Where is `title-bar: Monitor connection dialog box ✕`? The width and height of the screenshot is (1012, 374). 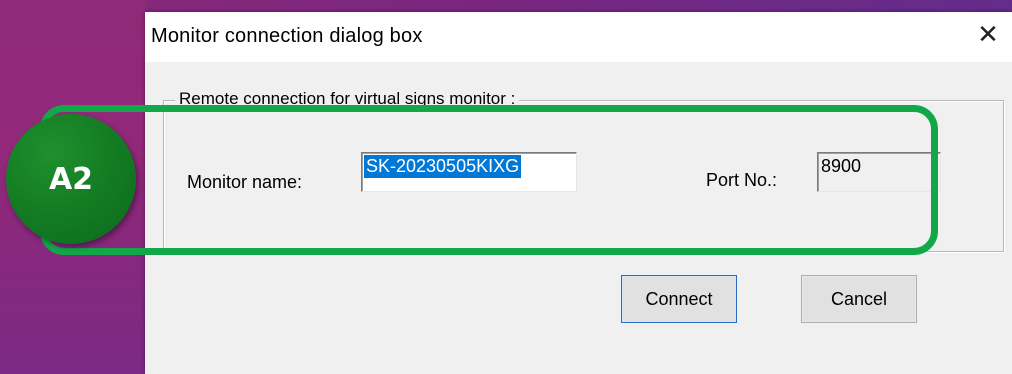 title-bar: Monitor connection dialog box ✕ is located at coordinates (578, 37).